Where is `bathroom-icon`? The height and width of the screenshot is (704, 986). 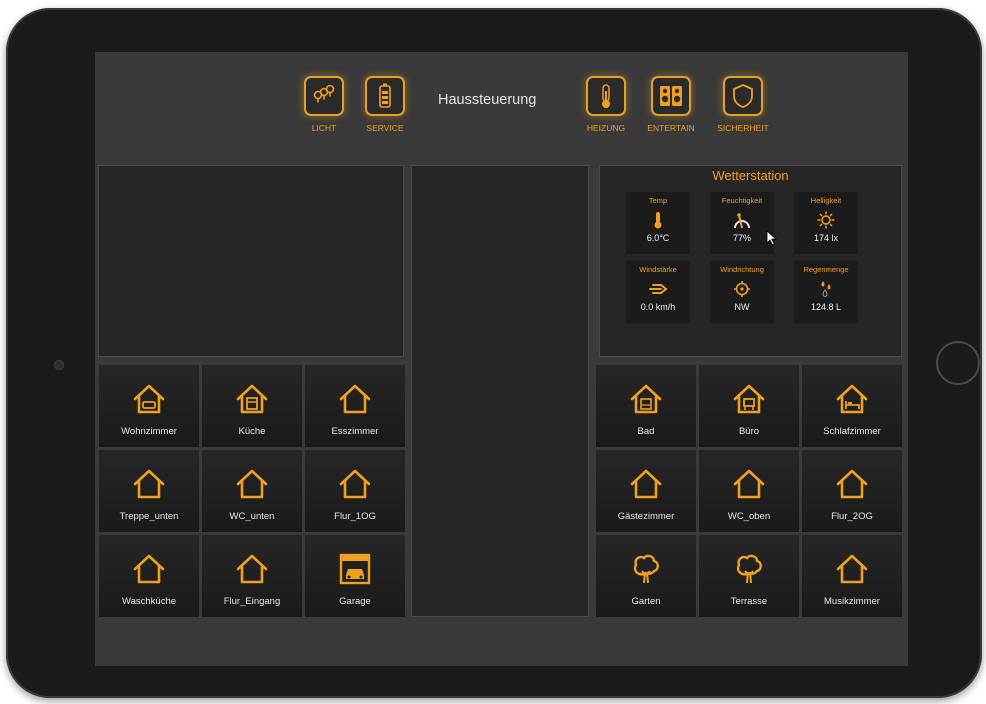 bathroom-icon is located at coordinates (646, 392).